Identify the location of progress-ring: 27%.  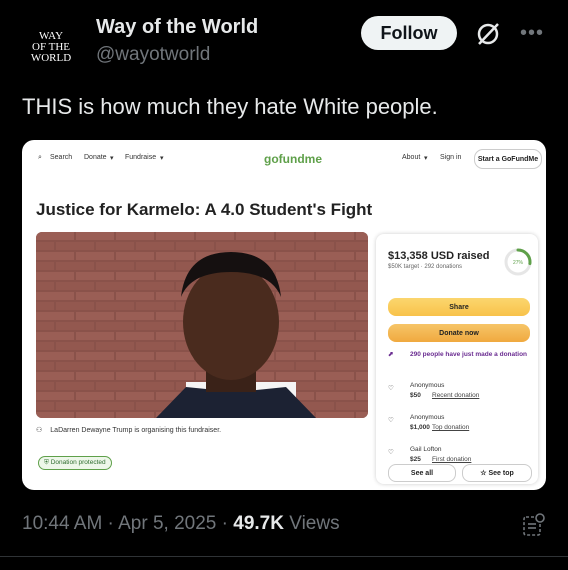
(518, 262).